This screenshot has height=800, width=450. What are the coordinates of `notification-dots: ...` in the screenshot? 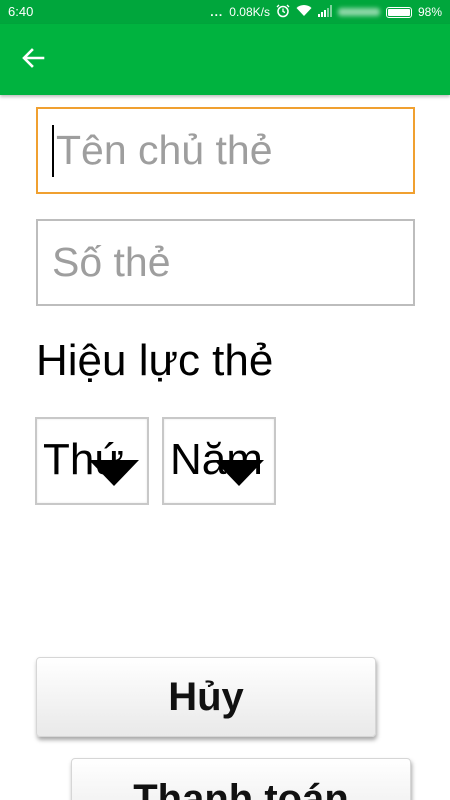 It's located at (217, 12).